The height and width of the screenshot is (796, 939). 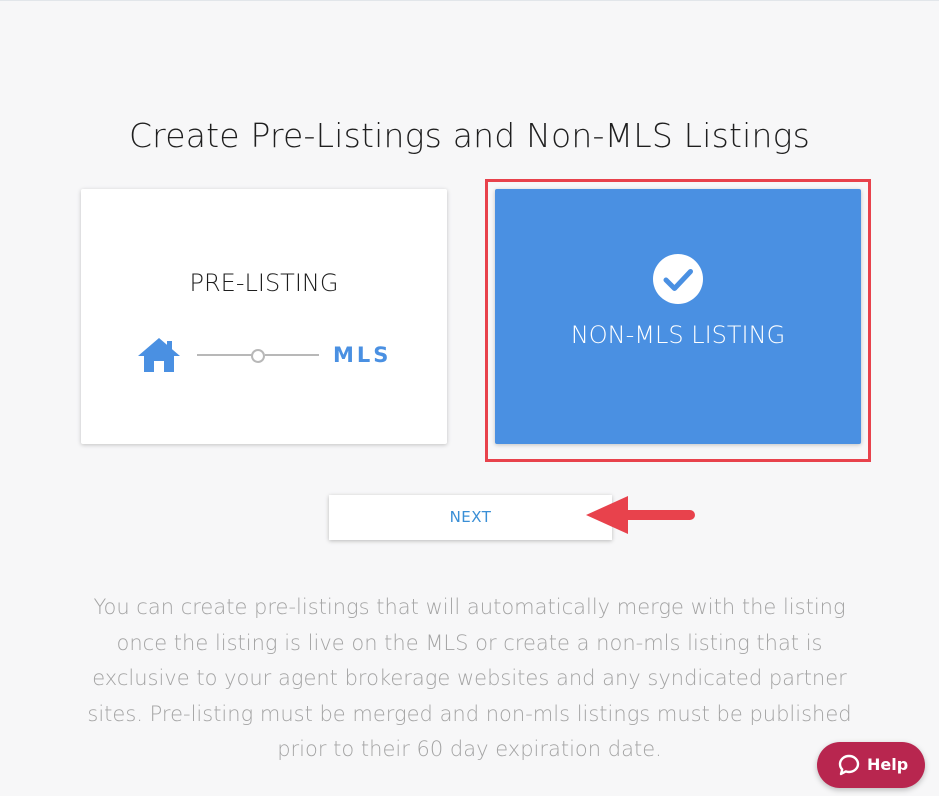 I want to click on arrow-annotation-icon, so click(x=640, y=515).